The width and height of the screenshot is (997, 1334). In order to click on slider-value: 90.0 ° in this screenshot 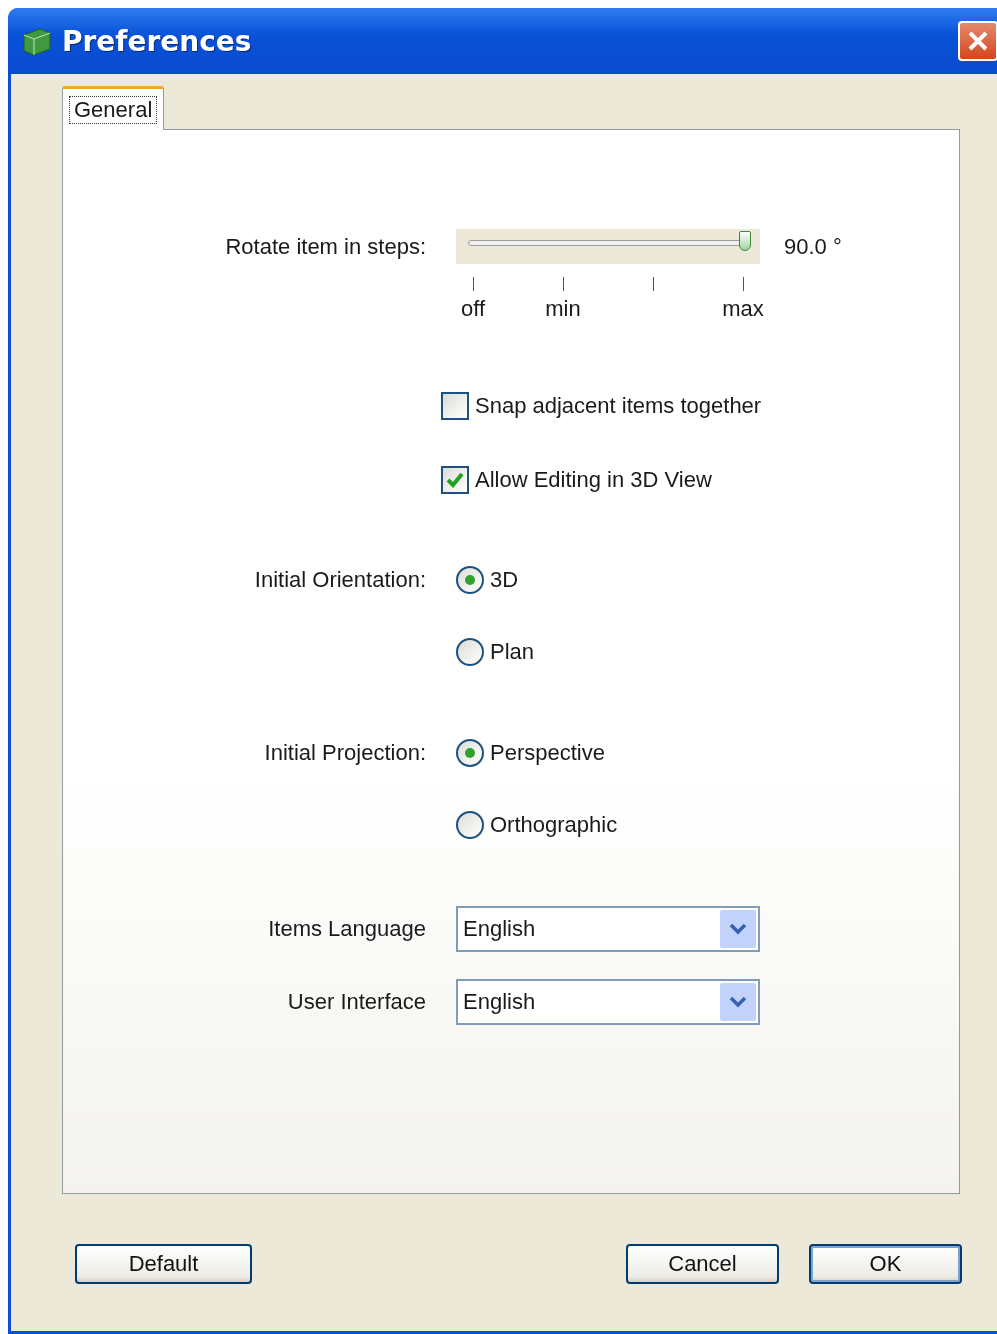, I will do `click(813, 246)`.